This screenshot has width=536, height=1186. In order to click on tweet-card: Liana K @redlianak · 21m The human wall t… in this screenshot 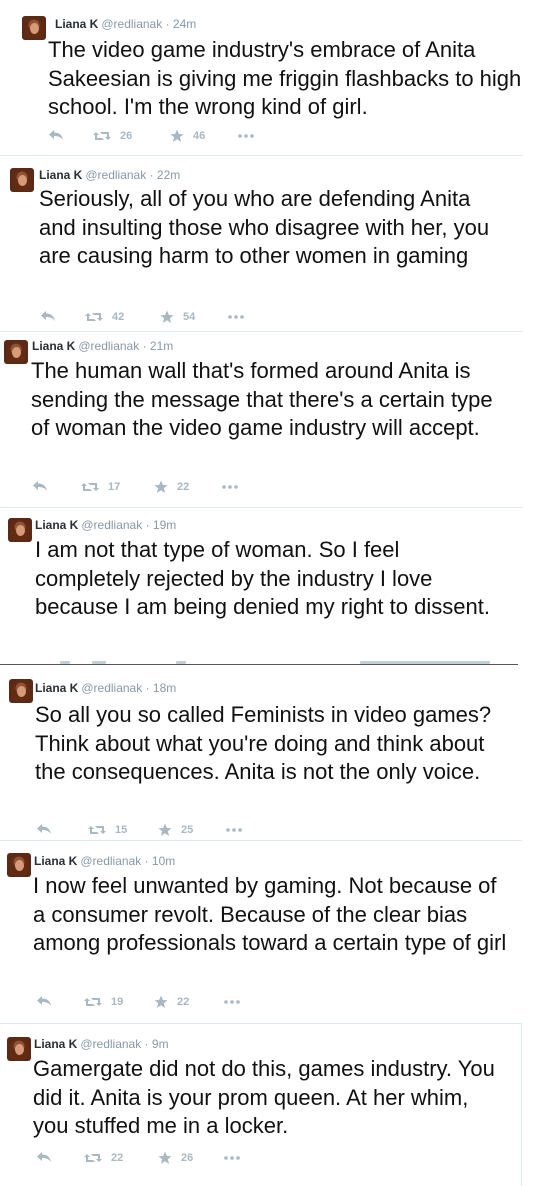, I will do `click(261, 419)`.